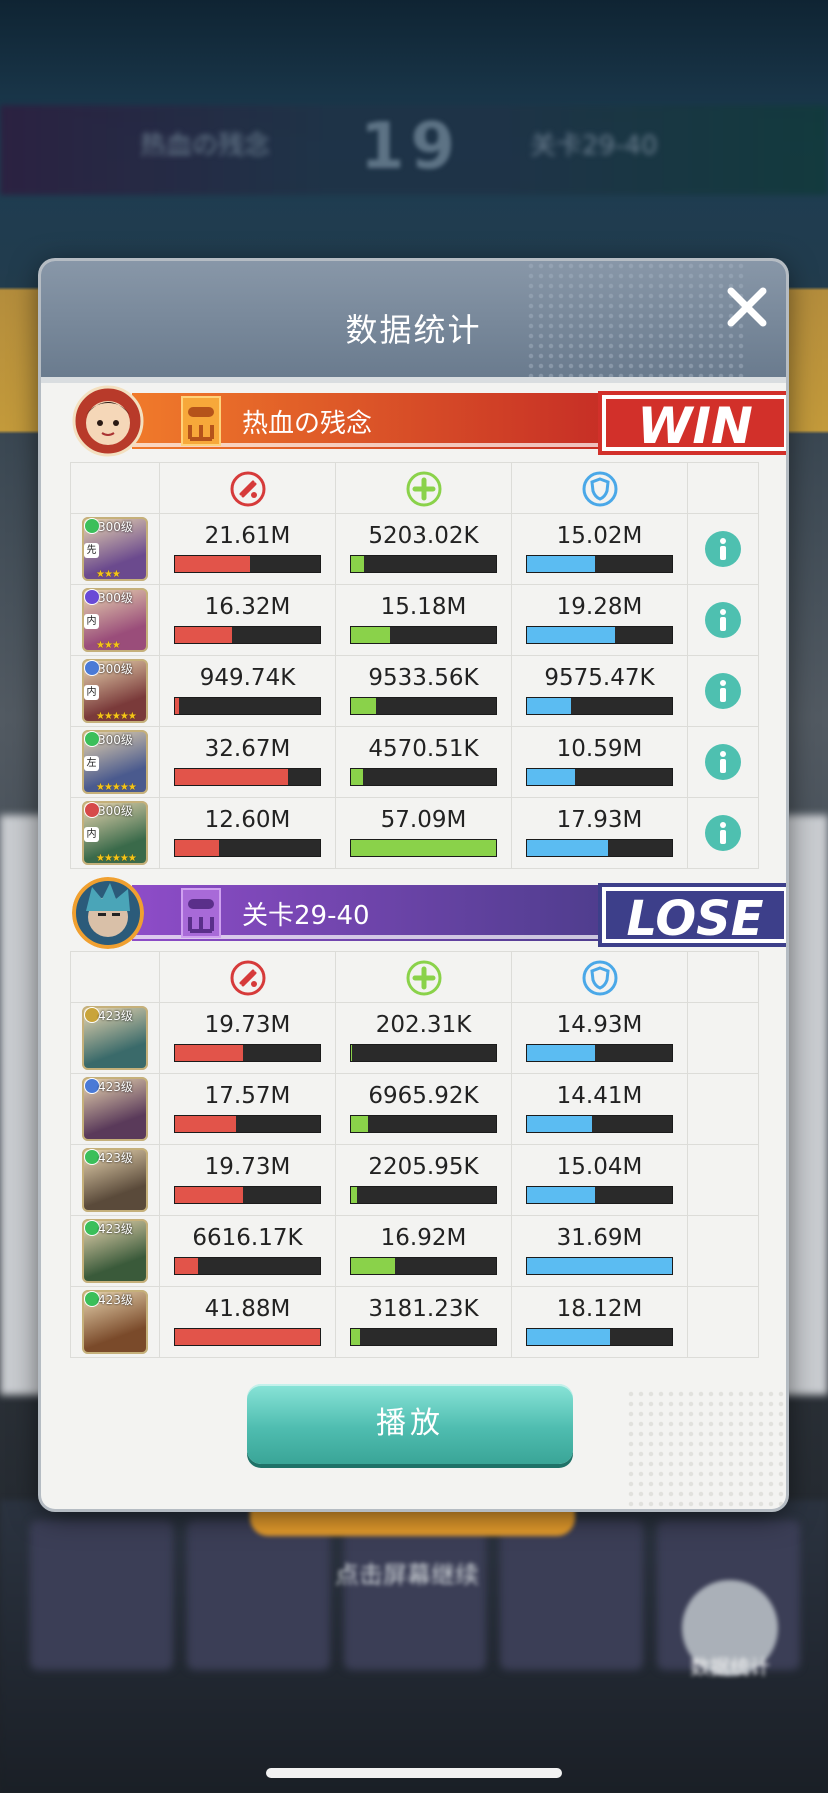  Describe the element at coordinates (108, 574) in the screenshot. I see `hero-stars: ★★★` at that location.